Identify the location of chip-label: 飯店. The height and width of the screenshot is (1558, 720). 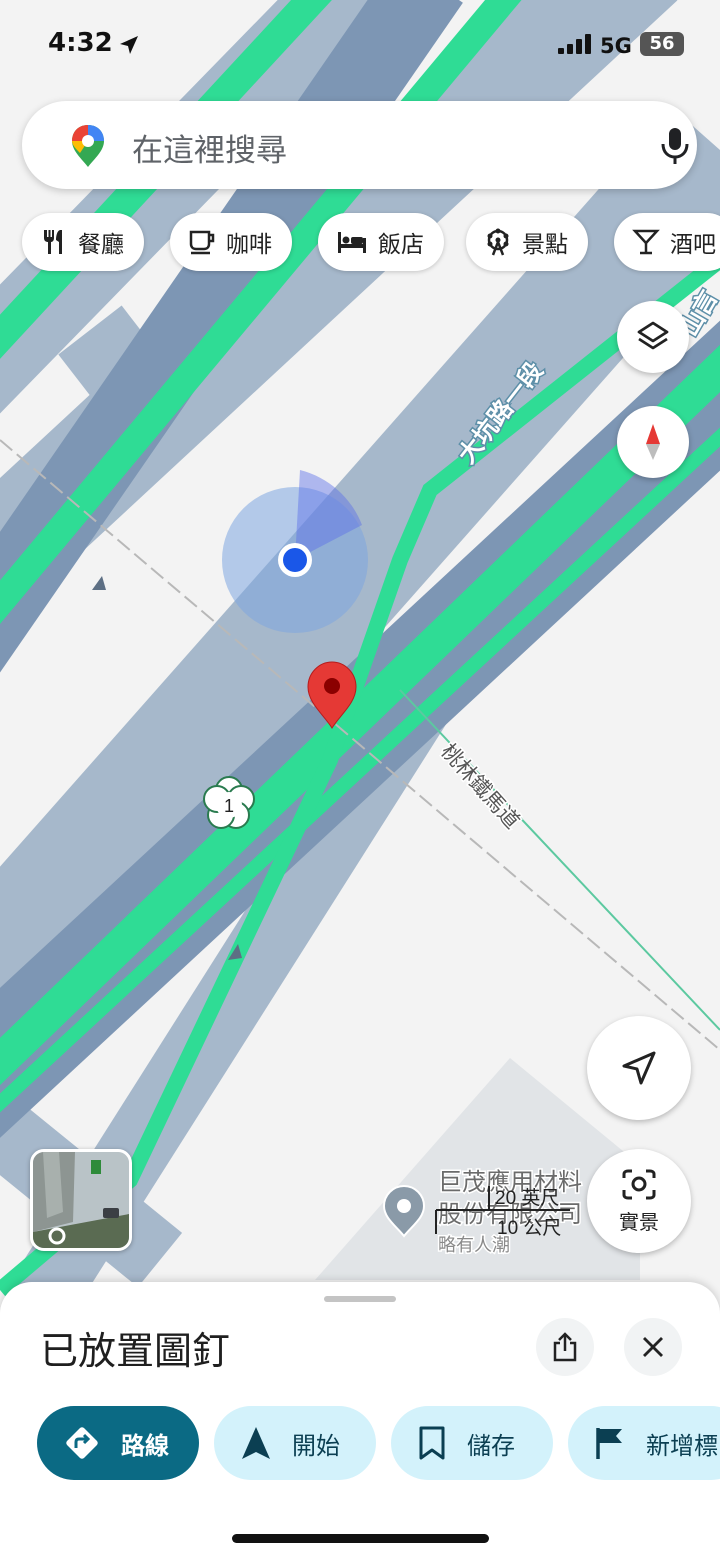
(401, 245).